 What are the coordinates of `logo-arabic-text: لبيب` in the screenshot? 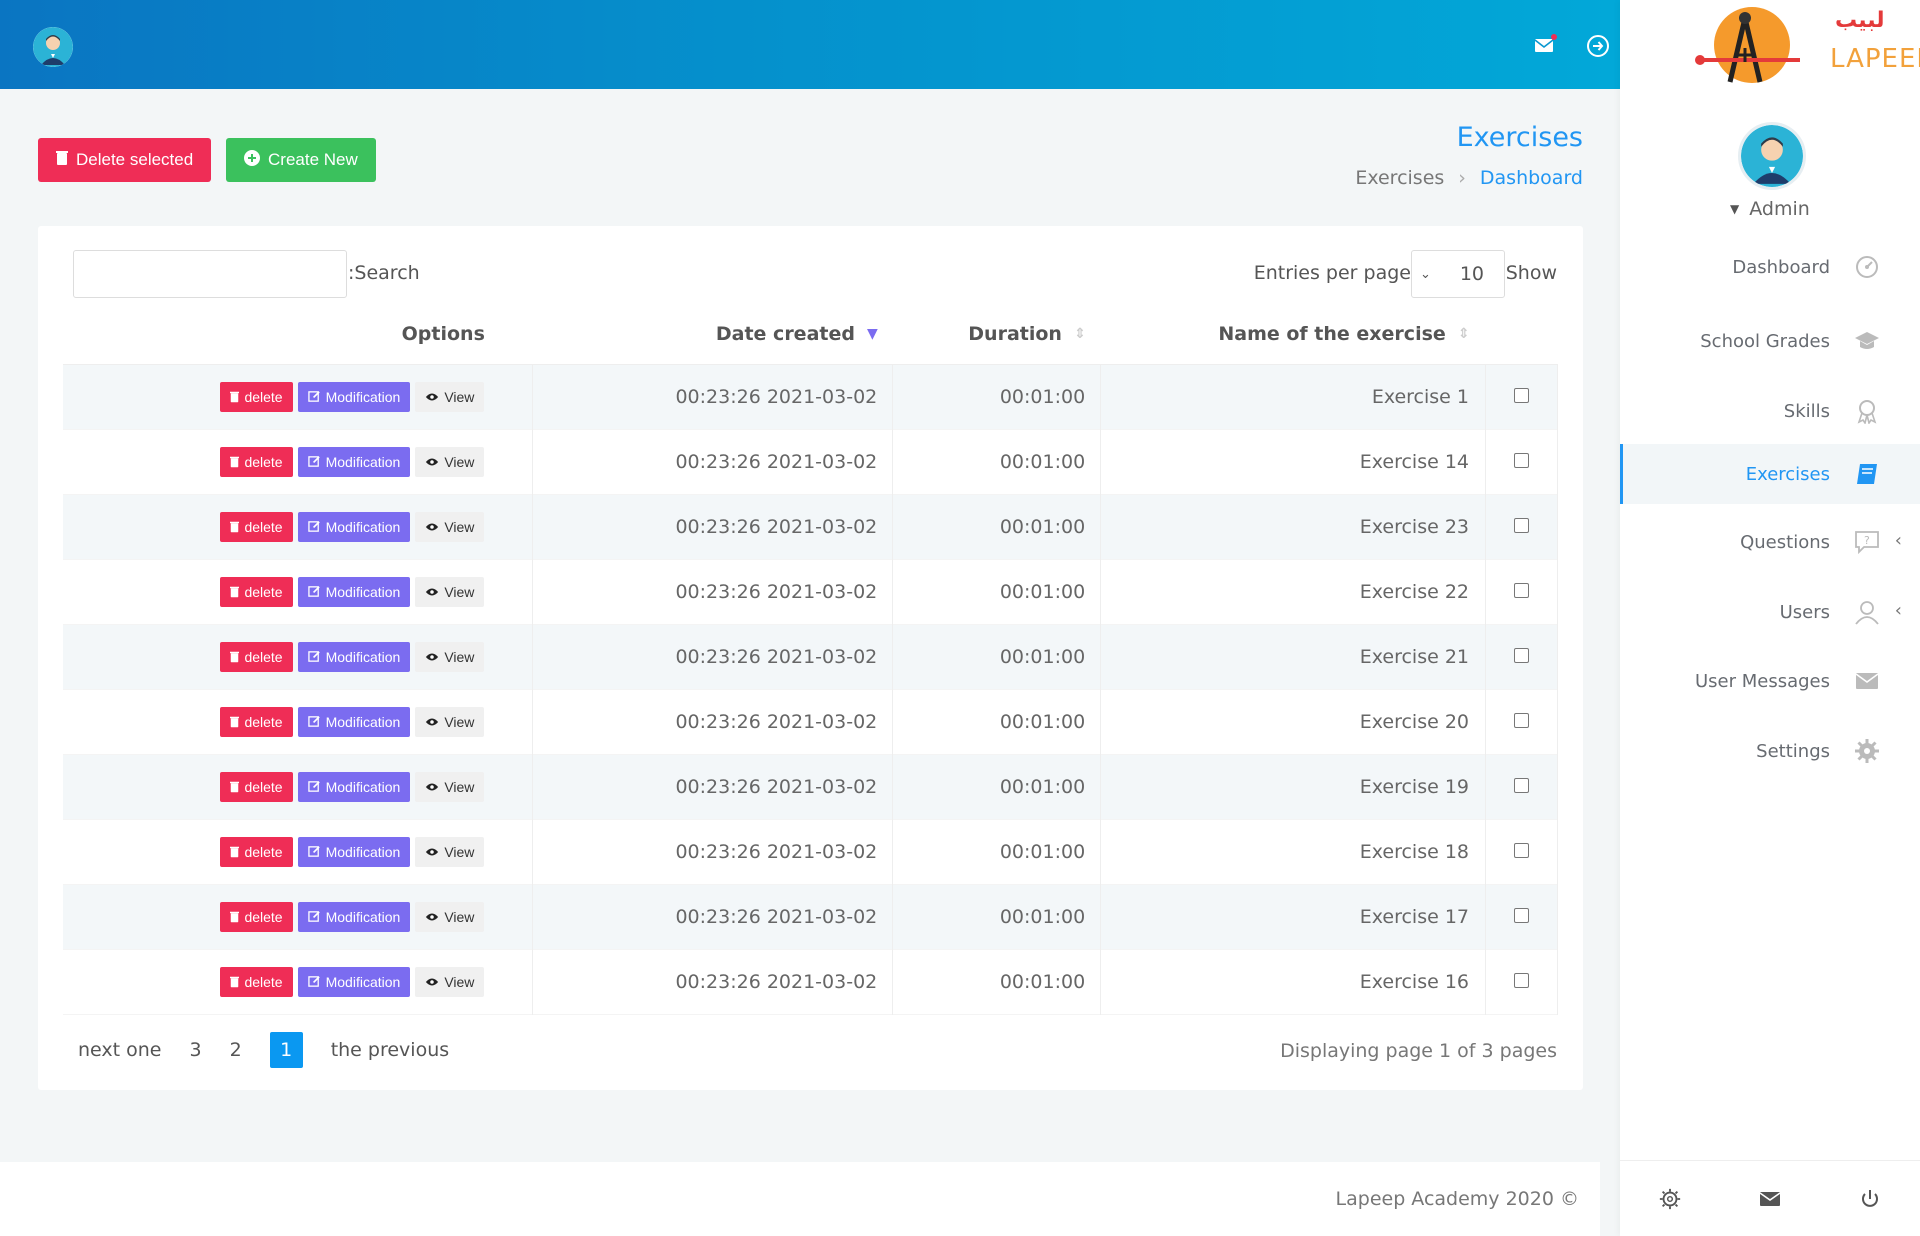 It's located at (1860, 20).